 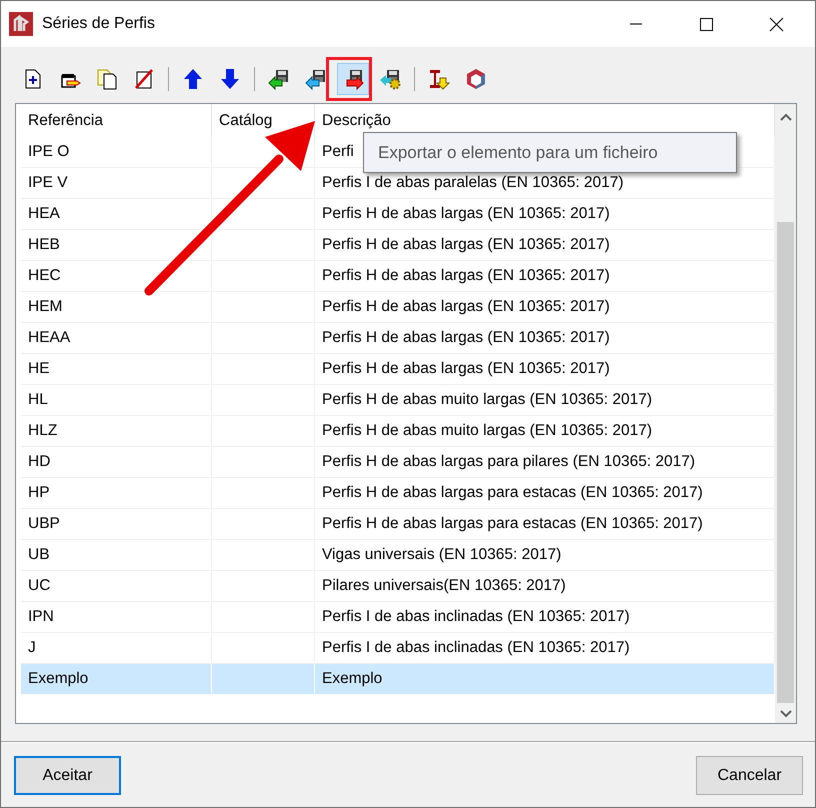 I want to click on reference-cell: HEC, so click(x=116, y=276).